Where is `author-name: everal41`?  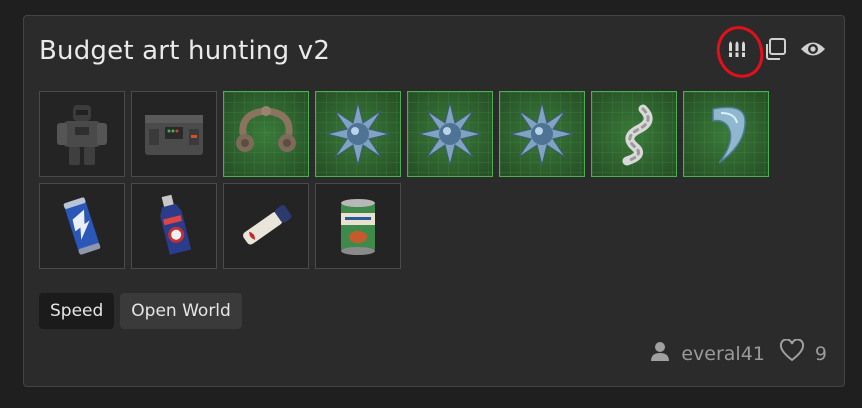
author-name: everal41 is located at coordinates (723, 353).